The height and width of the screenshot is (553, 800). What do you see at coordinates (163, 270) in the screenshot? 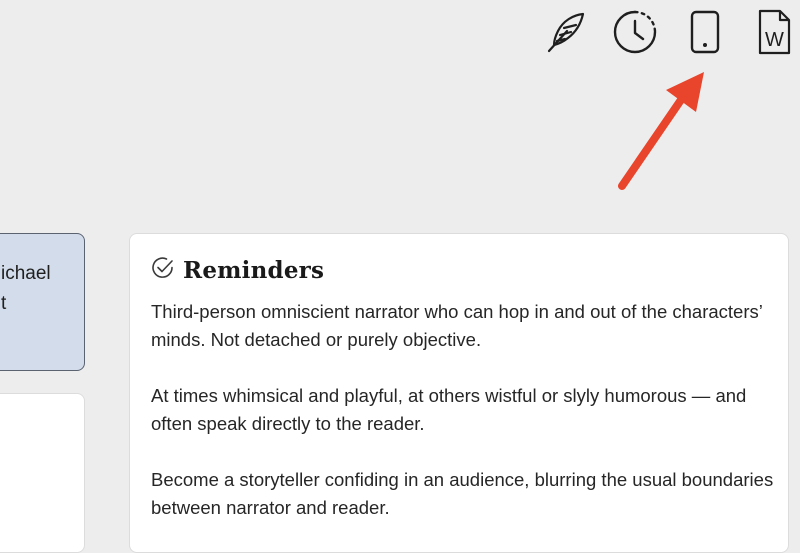
I see `check-circle-icon` at bounding box center [163, 270].